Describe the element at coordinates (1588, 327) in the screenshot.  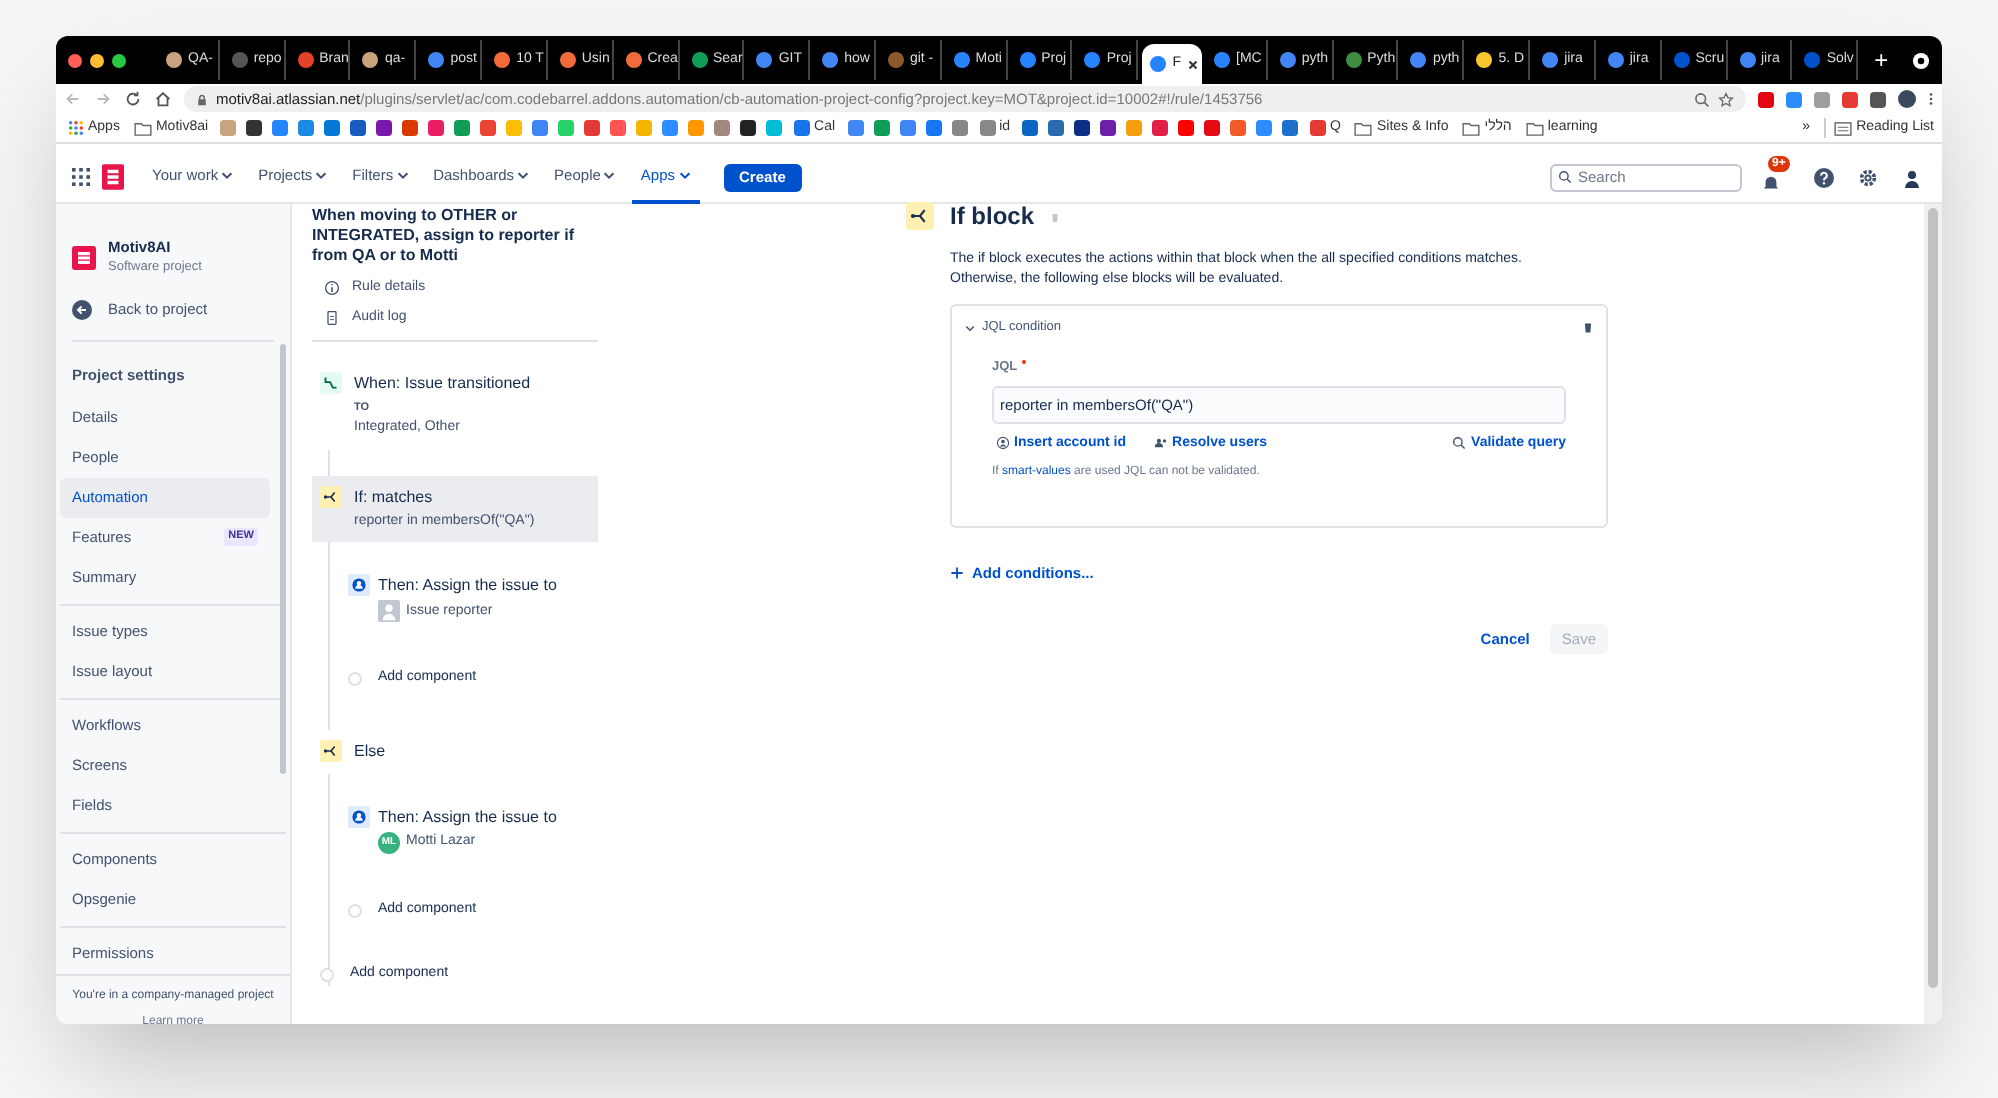
I see `trash-icon` at that location.